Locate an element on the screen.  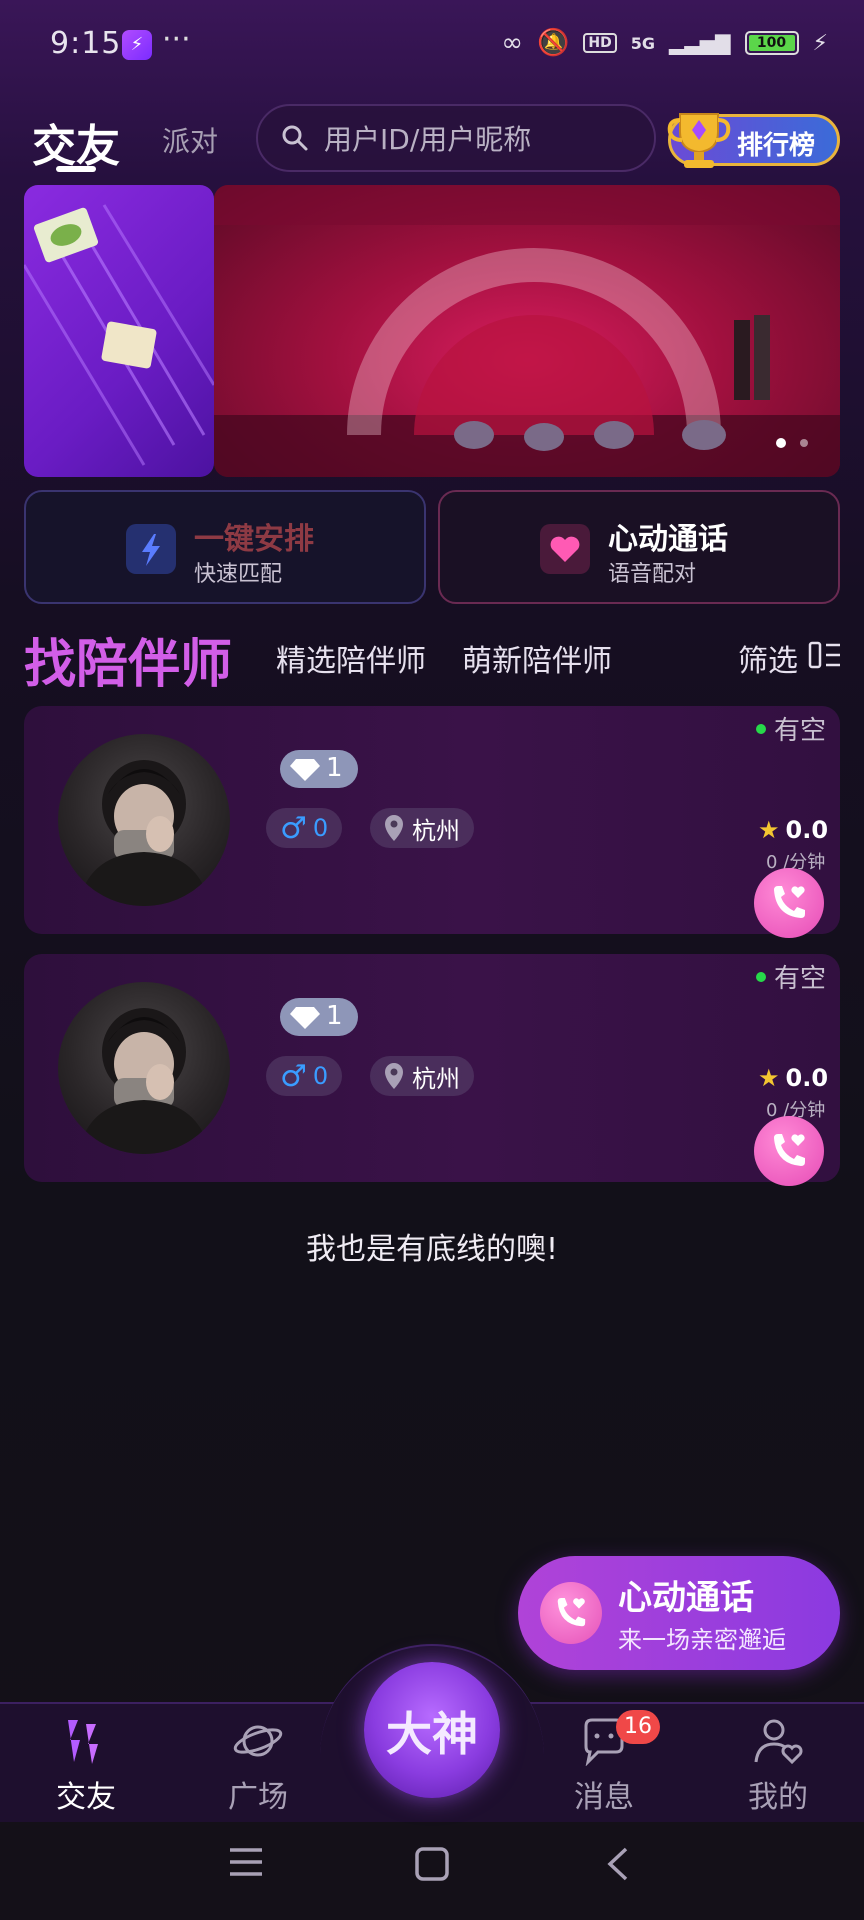
quick-match-title: 一键安排 is located at coordinates (254, 539).